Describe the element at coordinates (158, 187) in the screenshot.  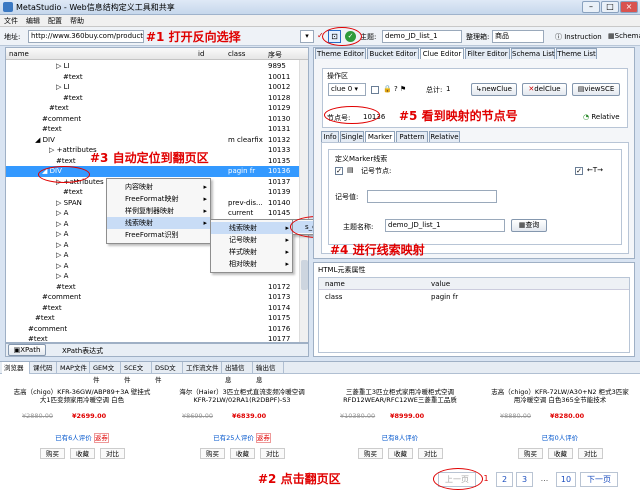
I see `menu-content-mapping: 内容映射 ▸` at that location.